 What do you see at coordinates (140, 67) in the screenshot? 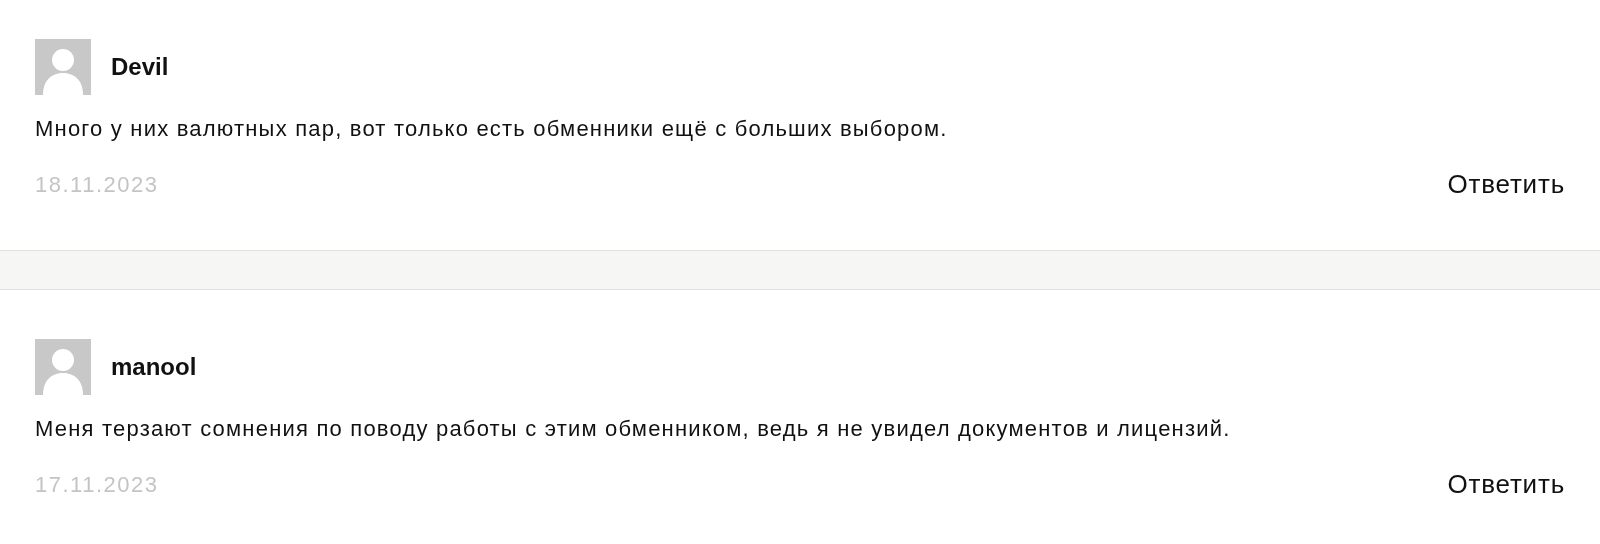
I see `author-name: Devil` at bounding box center [140, 67].